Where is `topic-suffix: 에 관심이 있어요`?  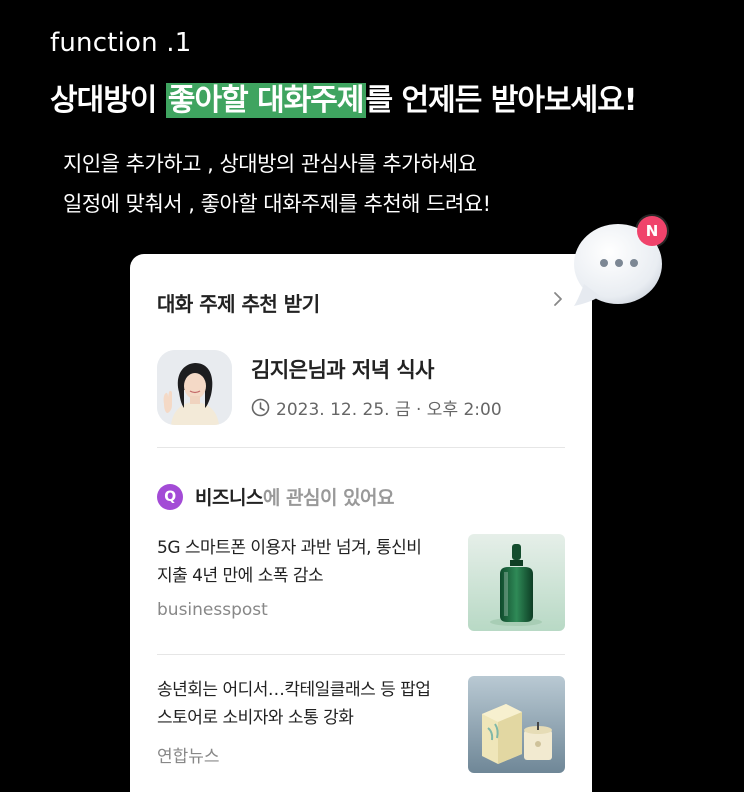
topic-suffix: 에 관심이 있어요 is located at coordinates (328, 498).